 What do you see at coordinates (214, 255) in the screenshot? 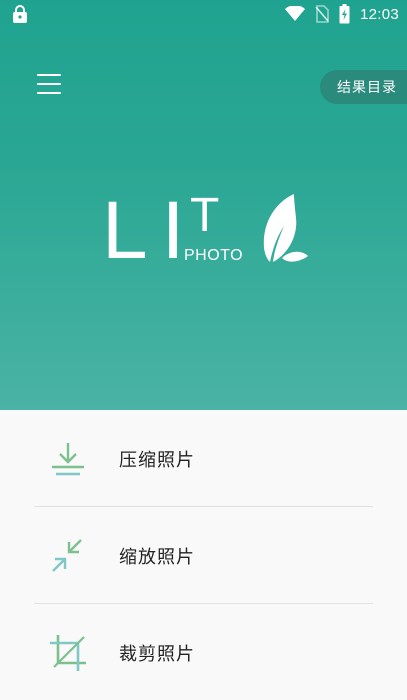
I see `logo-photo-text: PHOTO` at bounding box center [214, 255].